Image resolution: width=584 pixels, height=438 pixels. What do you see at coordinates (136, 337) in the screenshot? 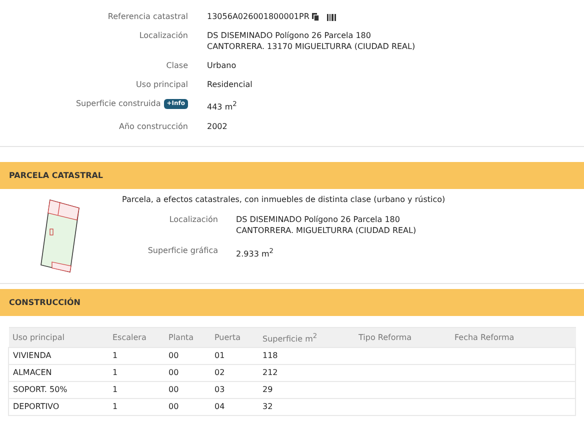
I see `column-header: Escalera` at bounding box center [136, 337].